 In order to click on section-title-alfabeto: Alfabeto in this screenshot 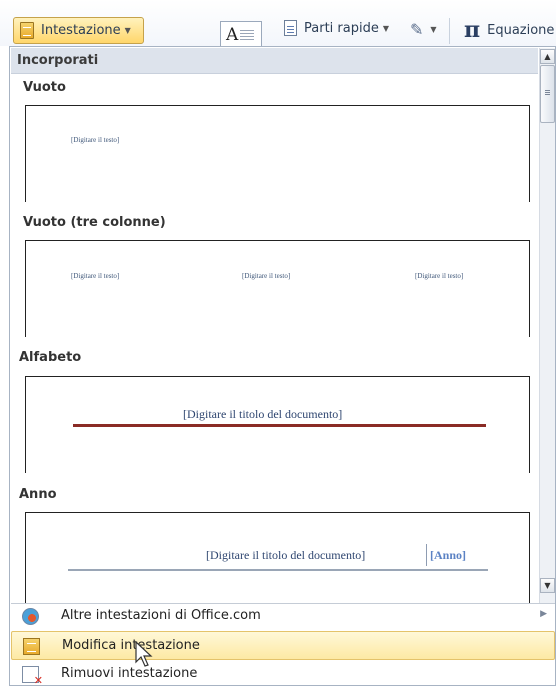, I will do `click(50, 357)`.